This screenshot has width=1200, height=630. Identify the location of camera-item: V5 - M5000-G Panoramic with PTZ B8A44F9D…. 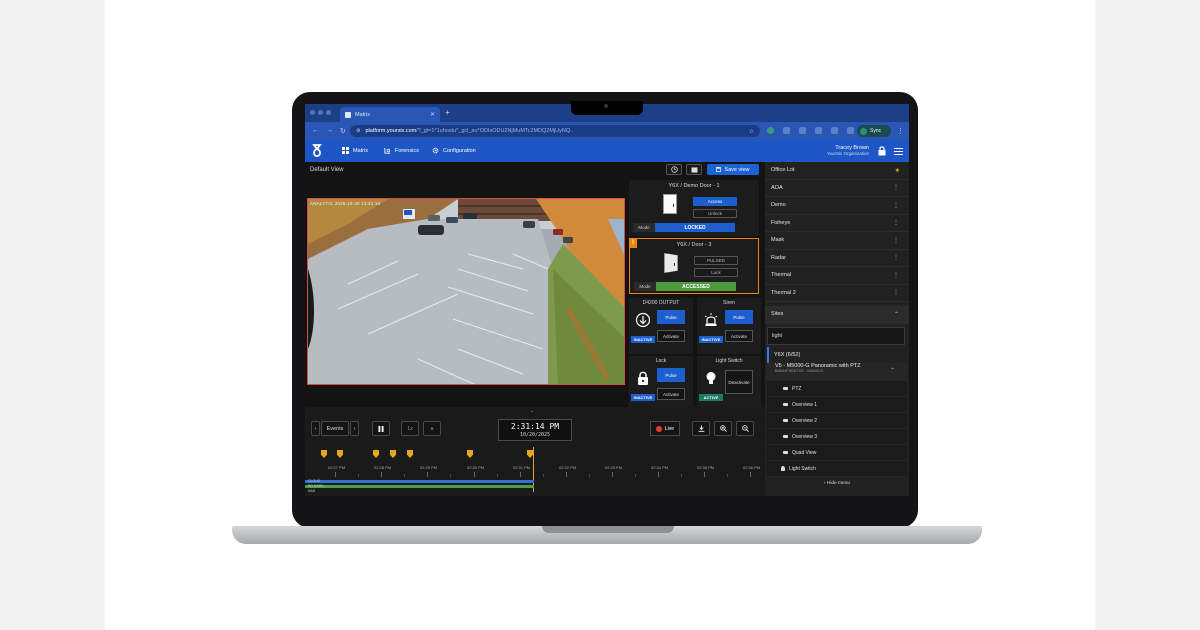
(837, 372).